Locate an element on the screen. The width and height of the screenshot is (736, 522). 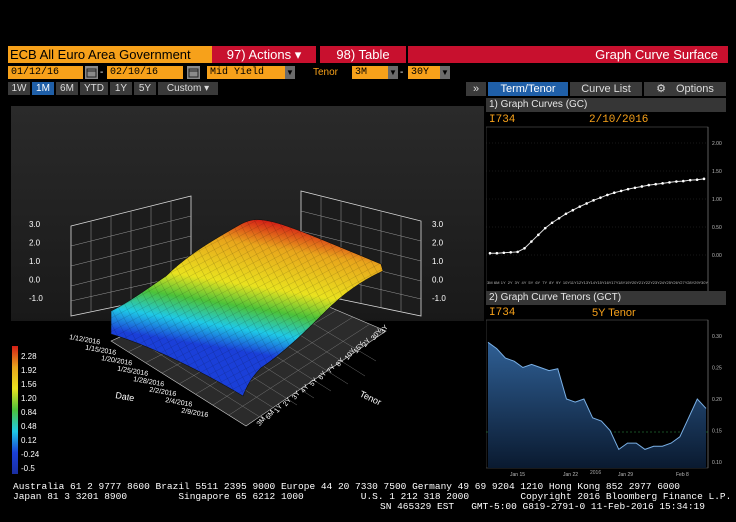
gc-y-tick-label: 0.50 is located at coordinates (717, 228).